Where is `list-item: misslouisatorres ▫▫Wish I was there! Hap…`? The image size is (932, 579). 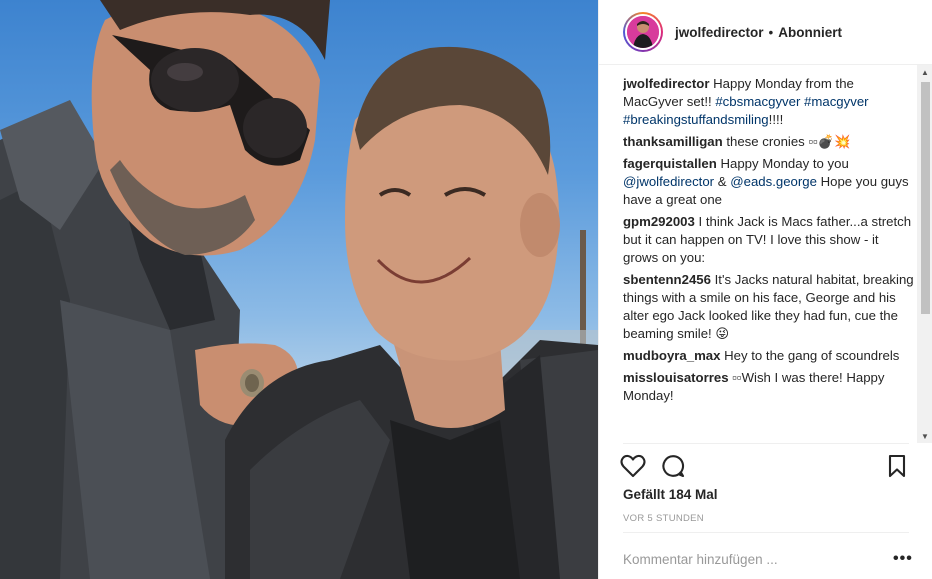 list-item: misslouisatorres ▫▫Wish I was there! Hap… is located at coordinates (769, 387).